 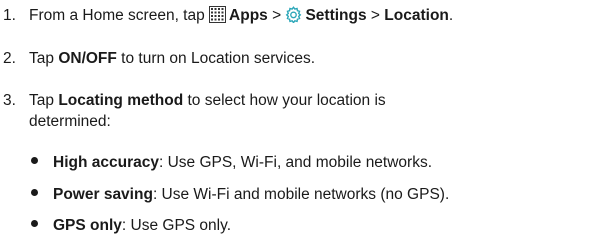 I want to click on apps-grid-icon, so click(x=218, y=14).